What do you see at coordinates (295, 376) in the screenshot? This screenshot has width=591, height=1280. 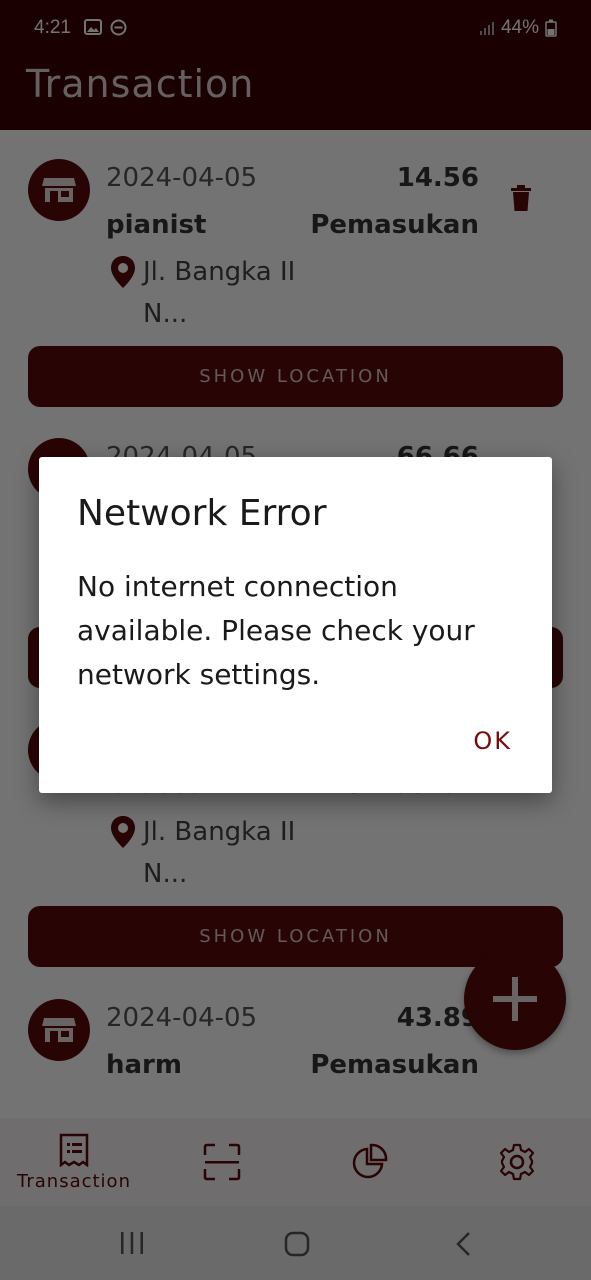 I see `show-location-button: SHOW LOCATION` at bounding box center [295, 376].